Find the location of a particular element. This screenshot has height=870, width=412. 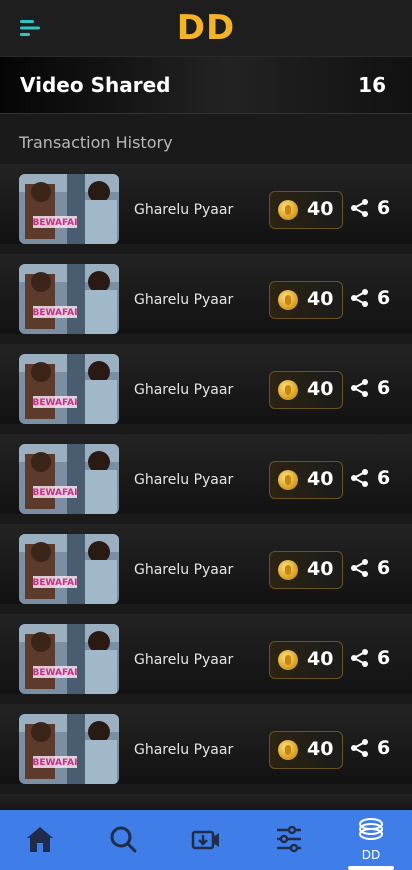

nav-search is located at coordinates (123, 840).